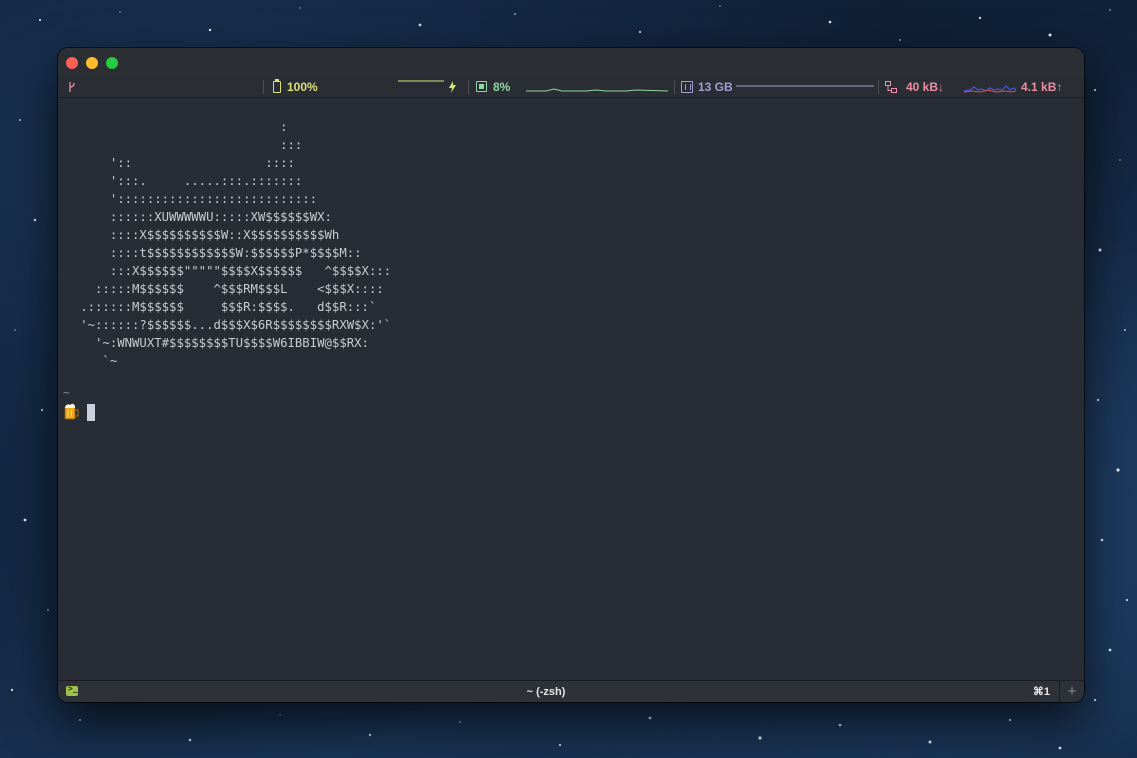  I want to click on ascii-art-line: ':: ::::, so click(176, 163).